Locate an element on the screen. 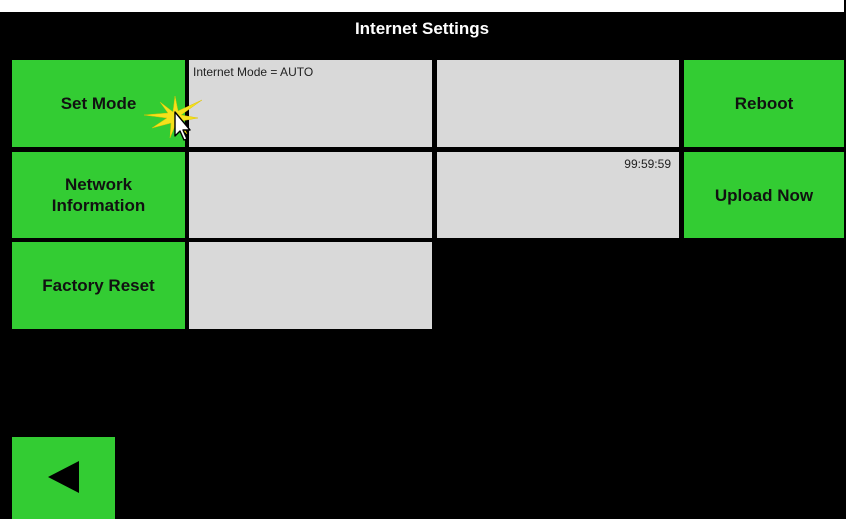  network-information-button: Network Information is located at coordinates (98, 195).